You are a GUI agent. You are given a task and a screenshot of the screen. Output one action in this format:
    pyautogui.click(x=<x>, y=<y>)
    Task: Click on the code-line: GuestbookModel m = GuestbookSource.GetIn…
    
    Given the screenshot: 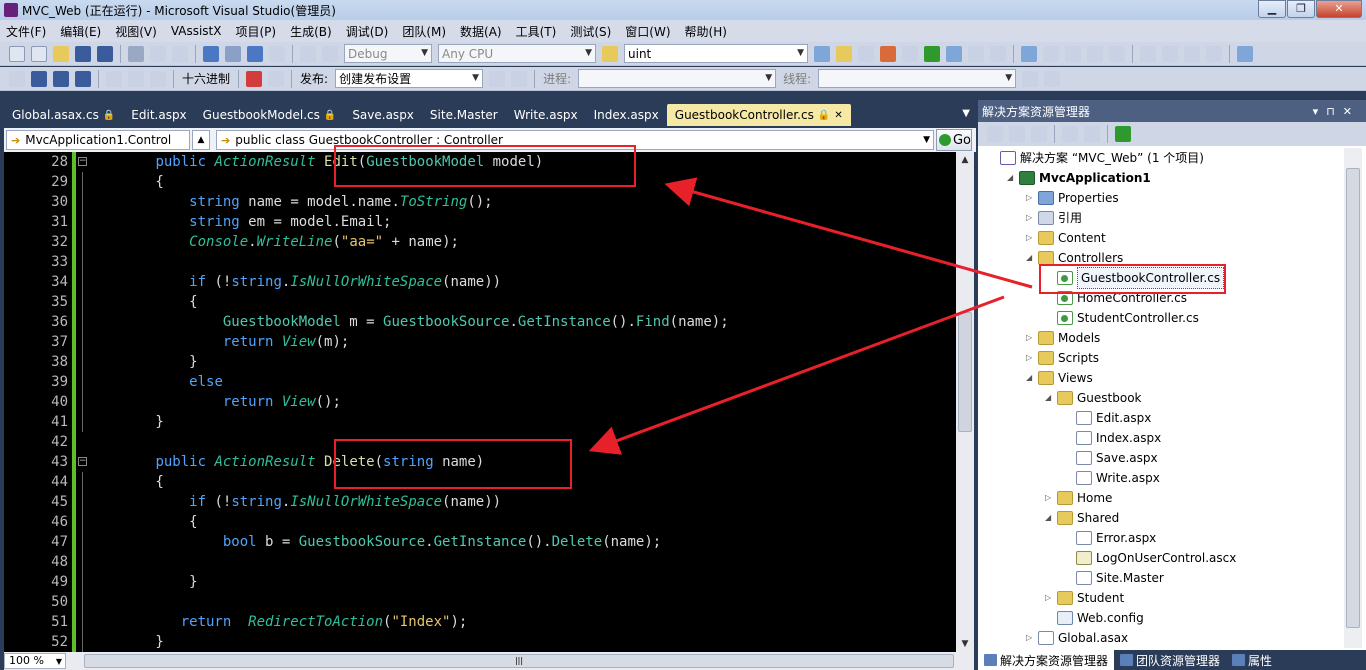 What is the action you would take?
    pyautogui.click(x=408, y=322)
    